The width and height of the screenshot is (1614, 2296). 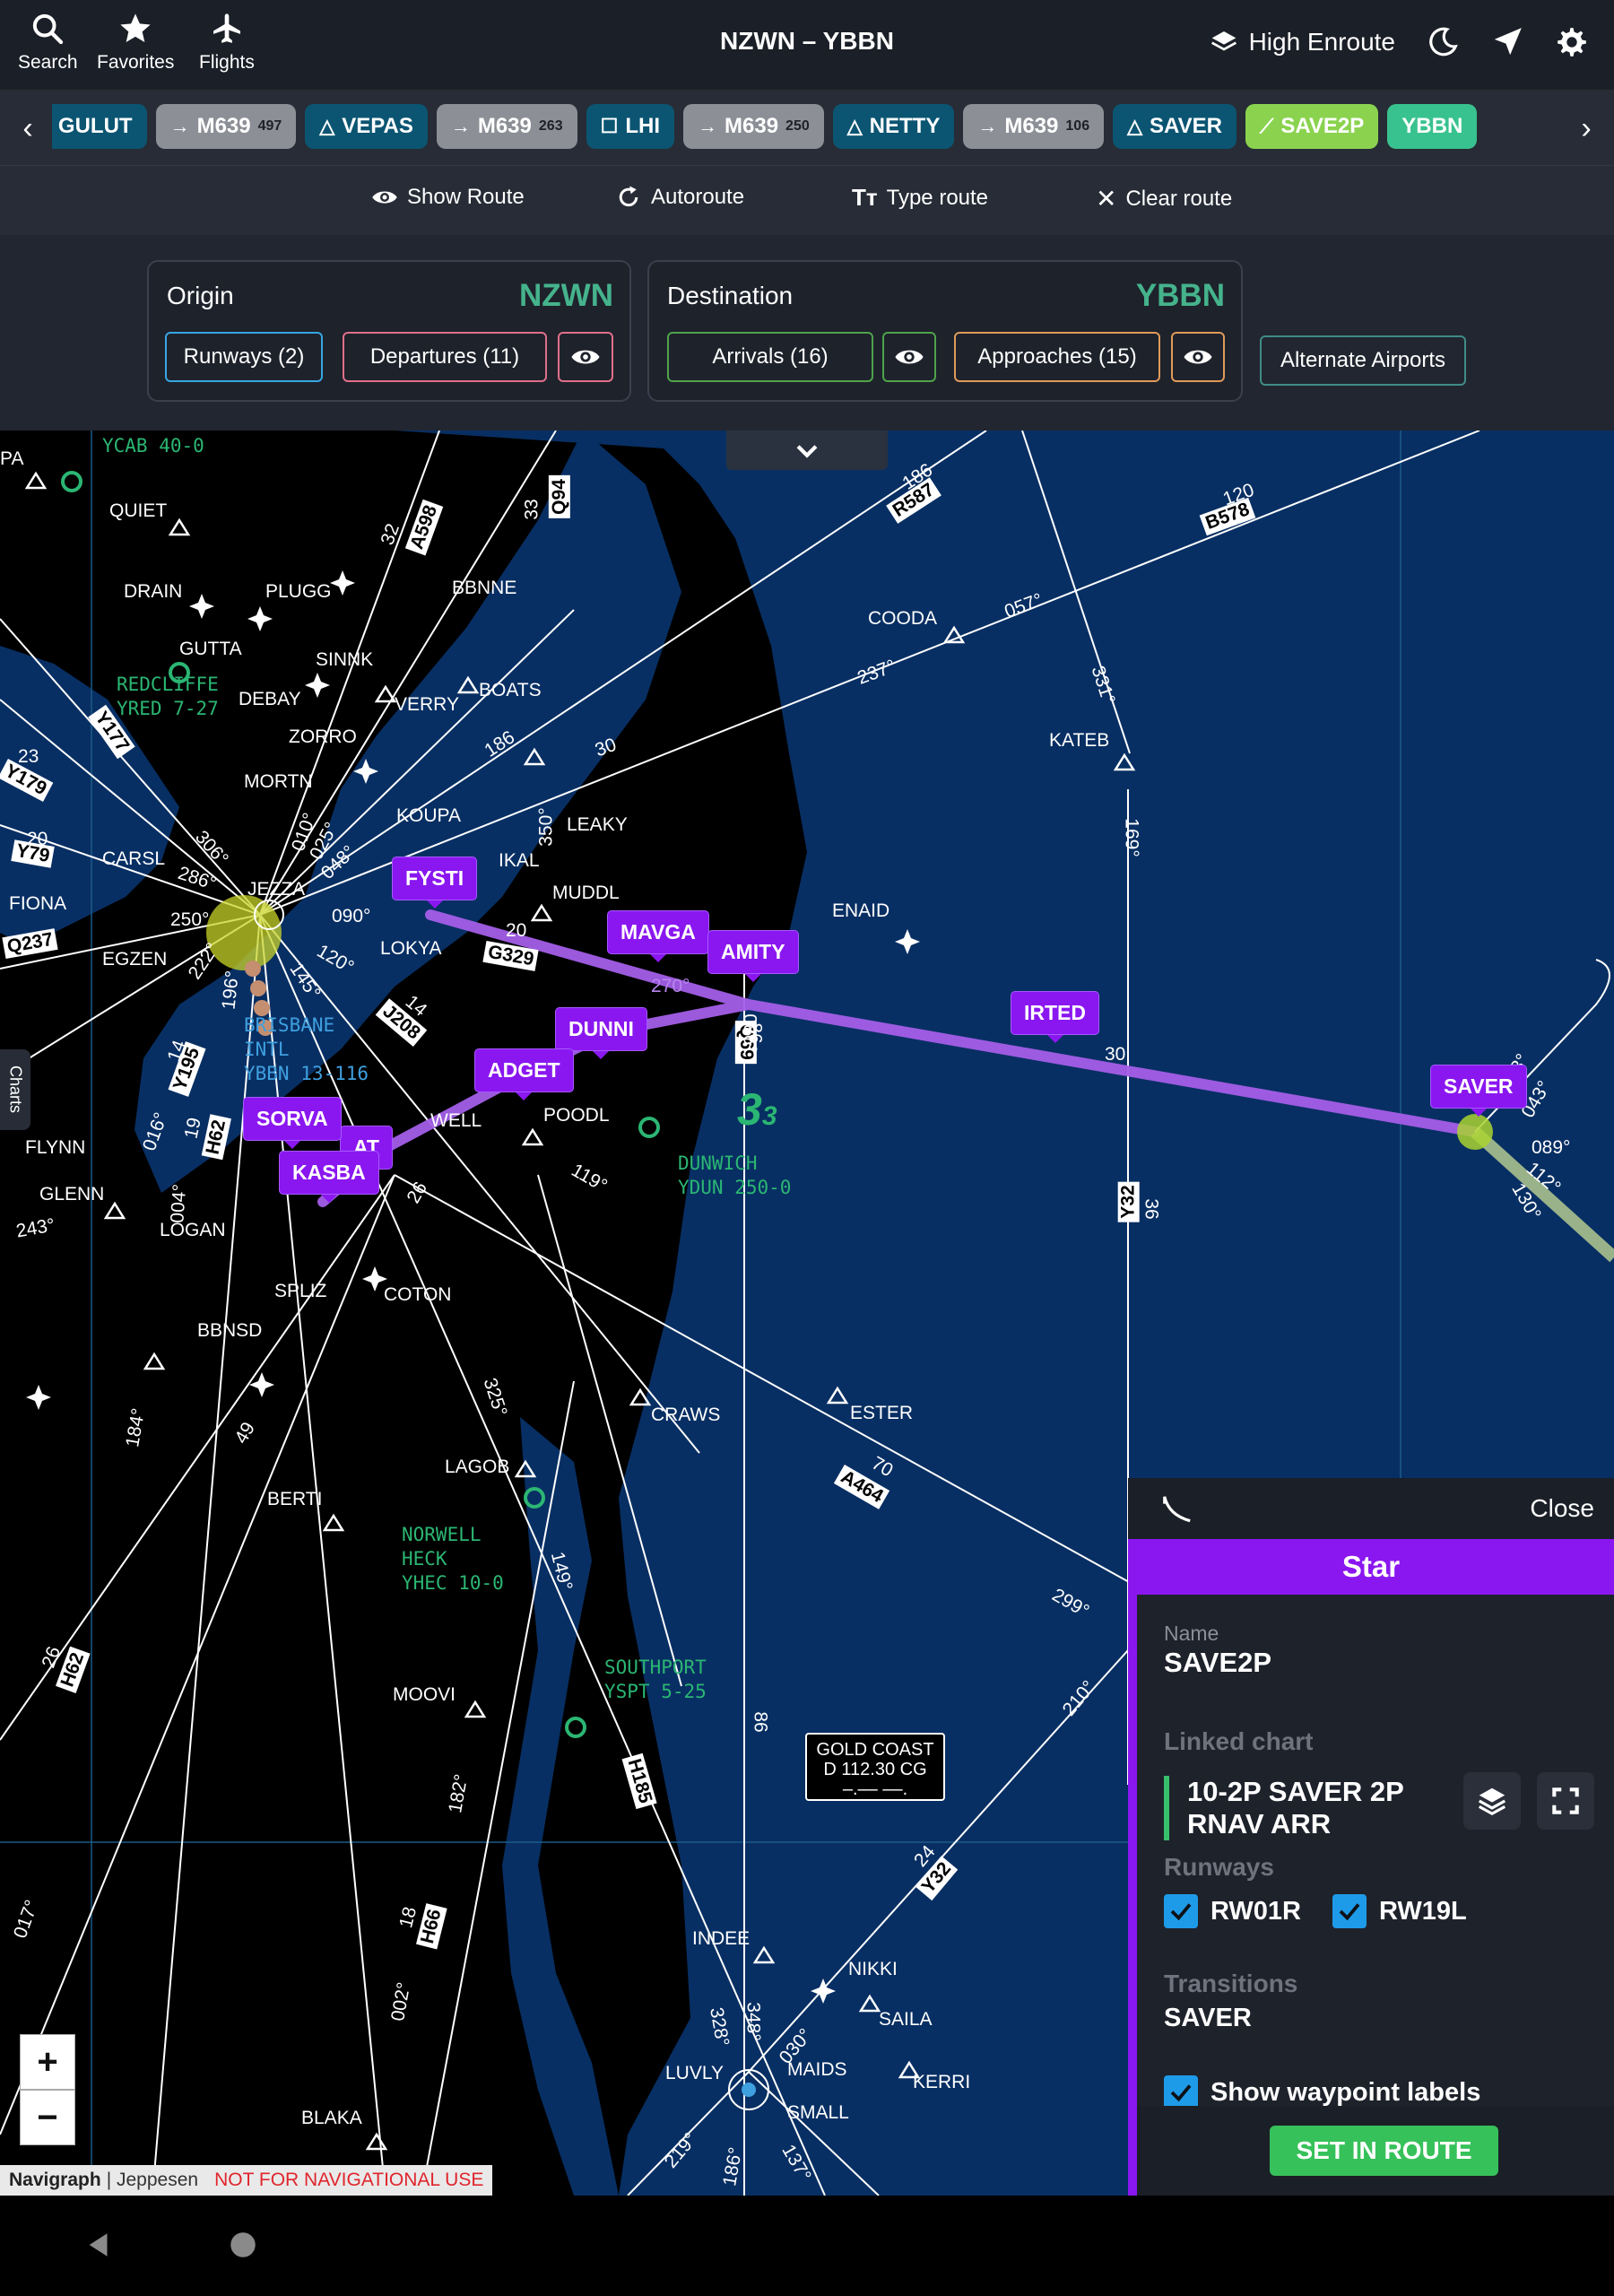 I want to click on home-nav-icon, so click(x=243, y=2244).